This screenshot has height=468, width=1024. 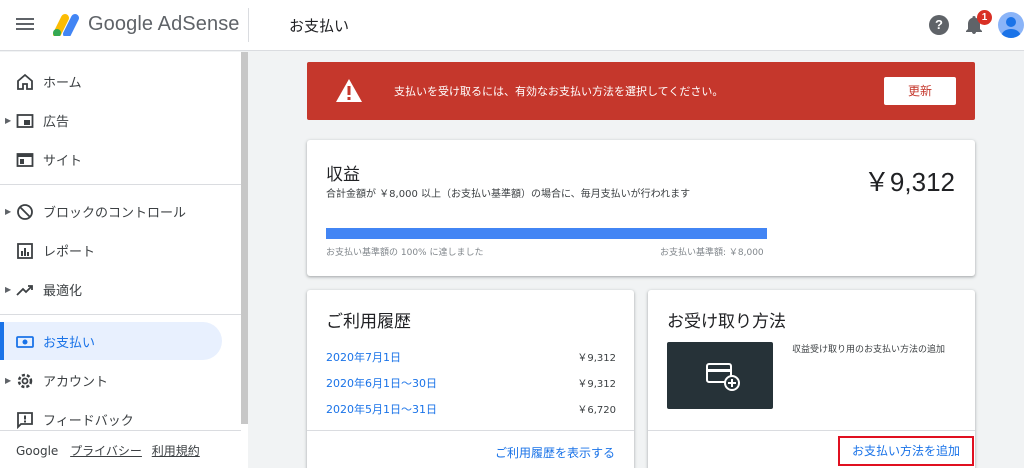 What do you see at coordinates (248, 25) in the screenshot?
I see `header-divider` at bounding box center [248, 25].